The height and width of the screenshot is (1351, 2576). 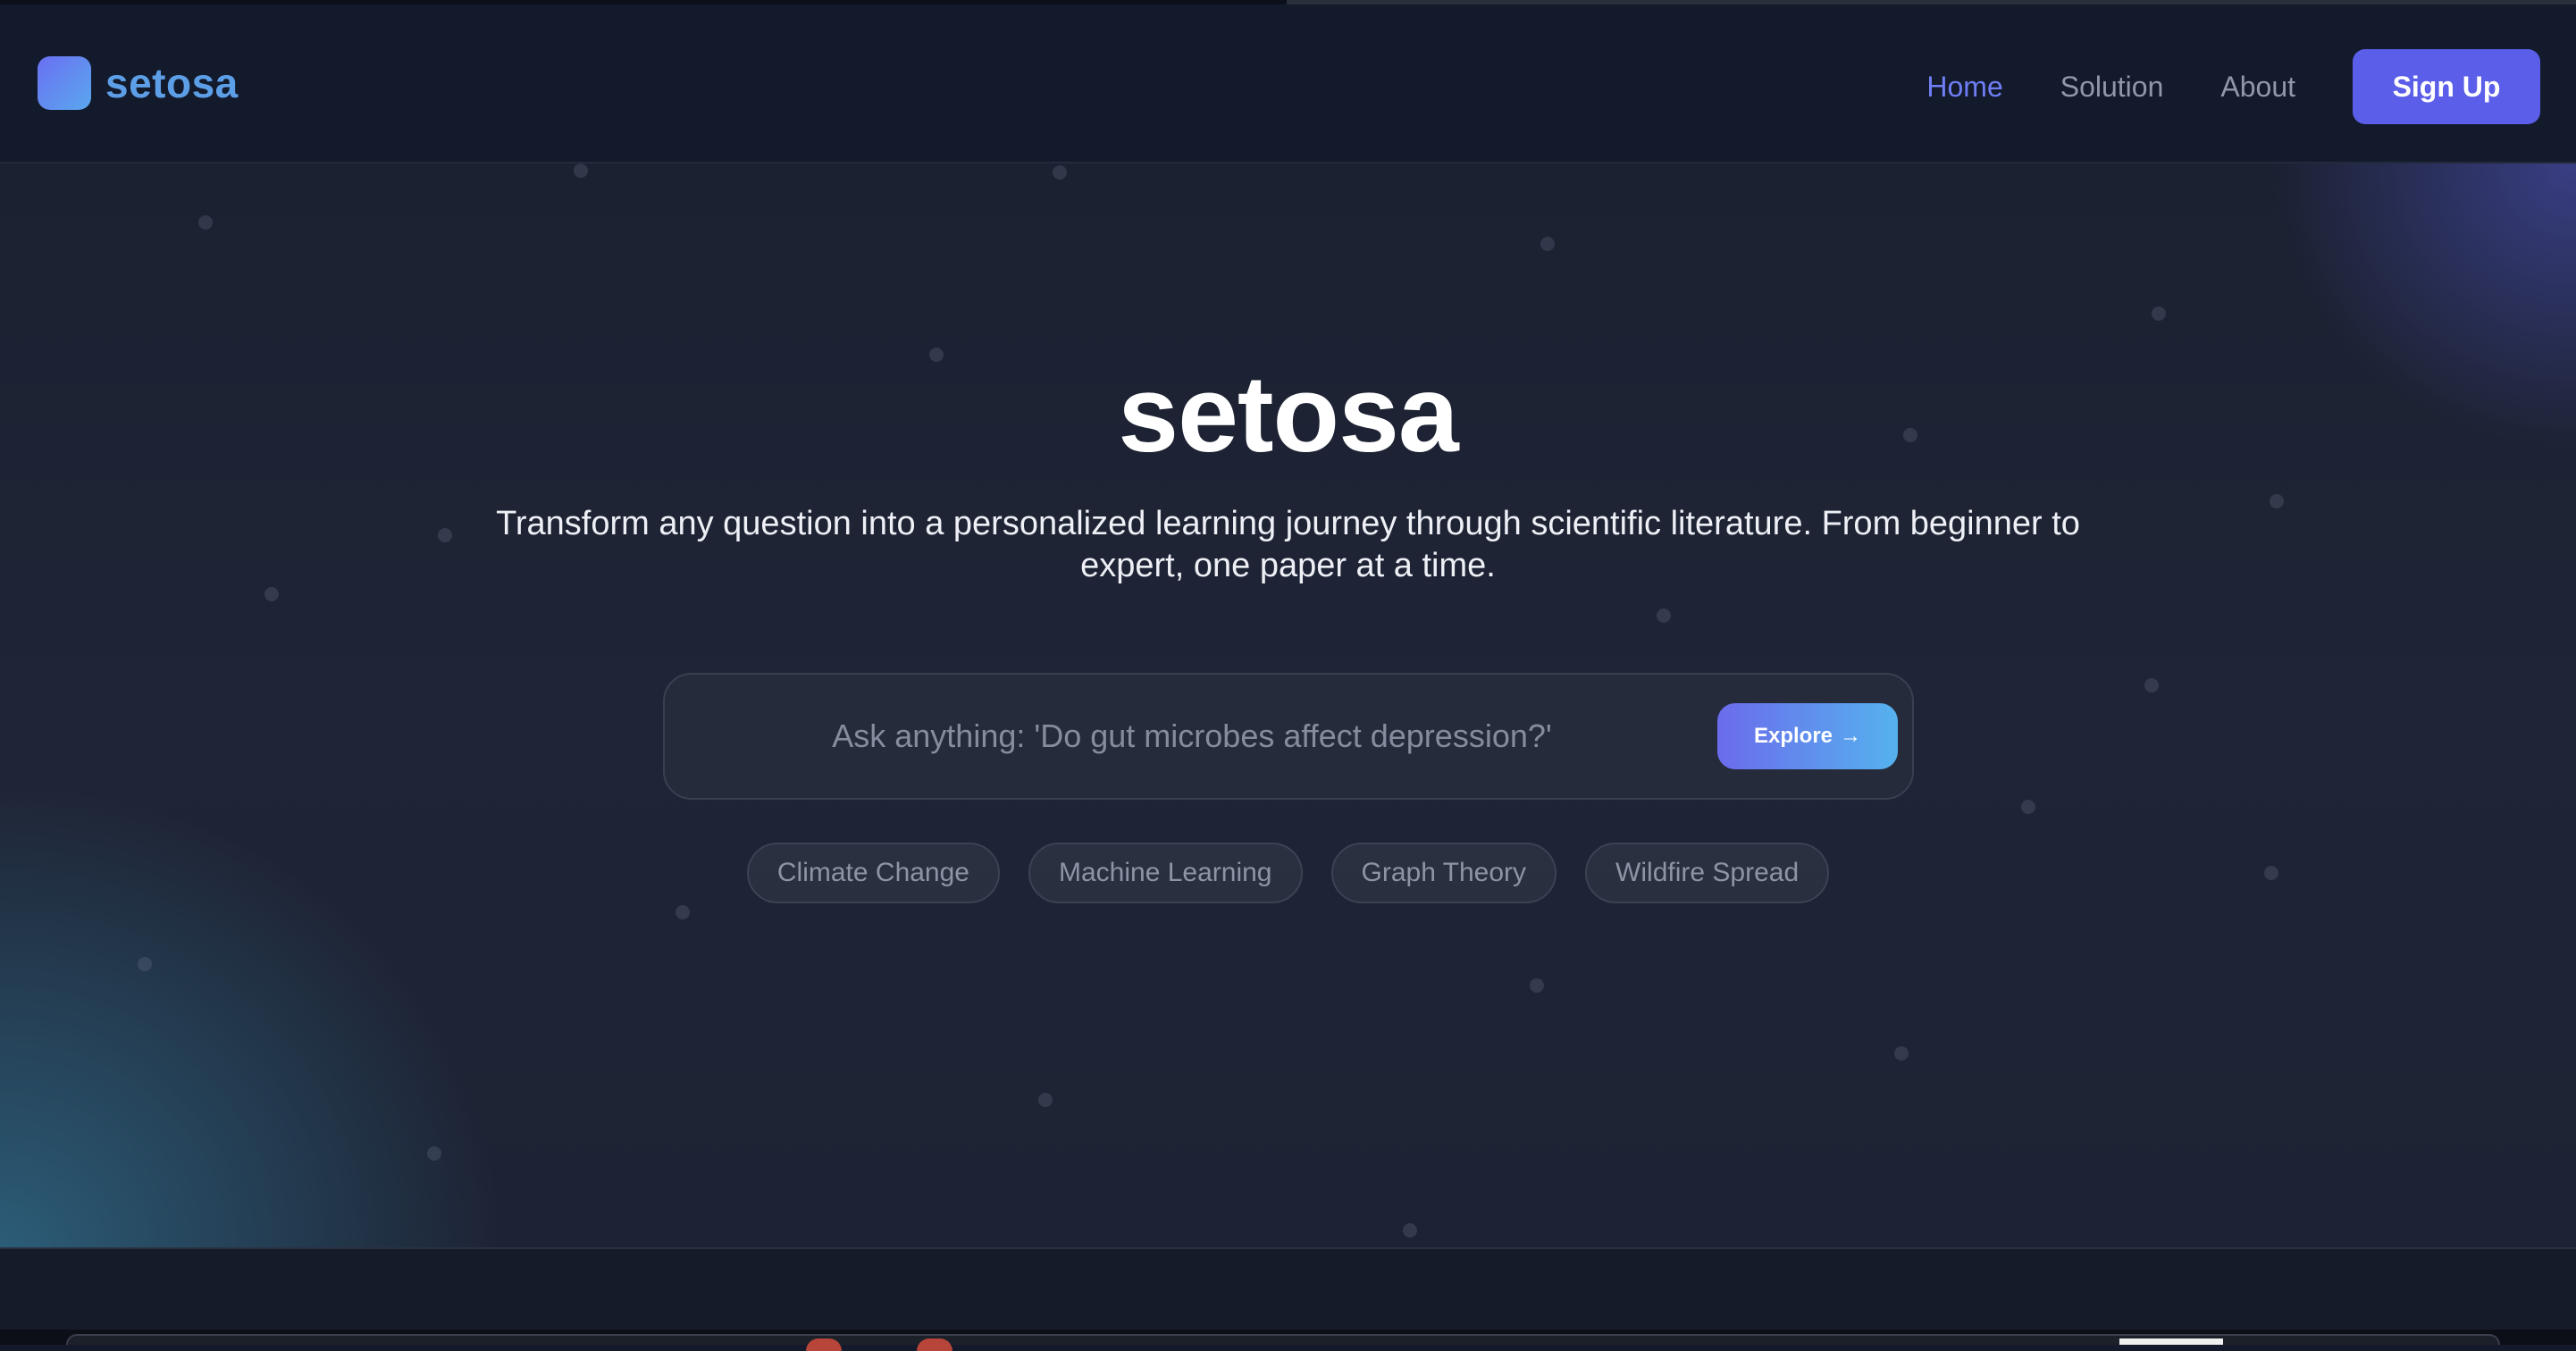 I want to click on hero-title: setosa, so click(x=1288, y=413).